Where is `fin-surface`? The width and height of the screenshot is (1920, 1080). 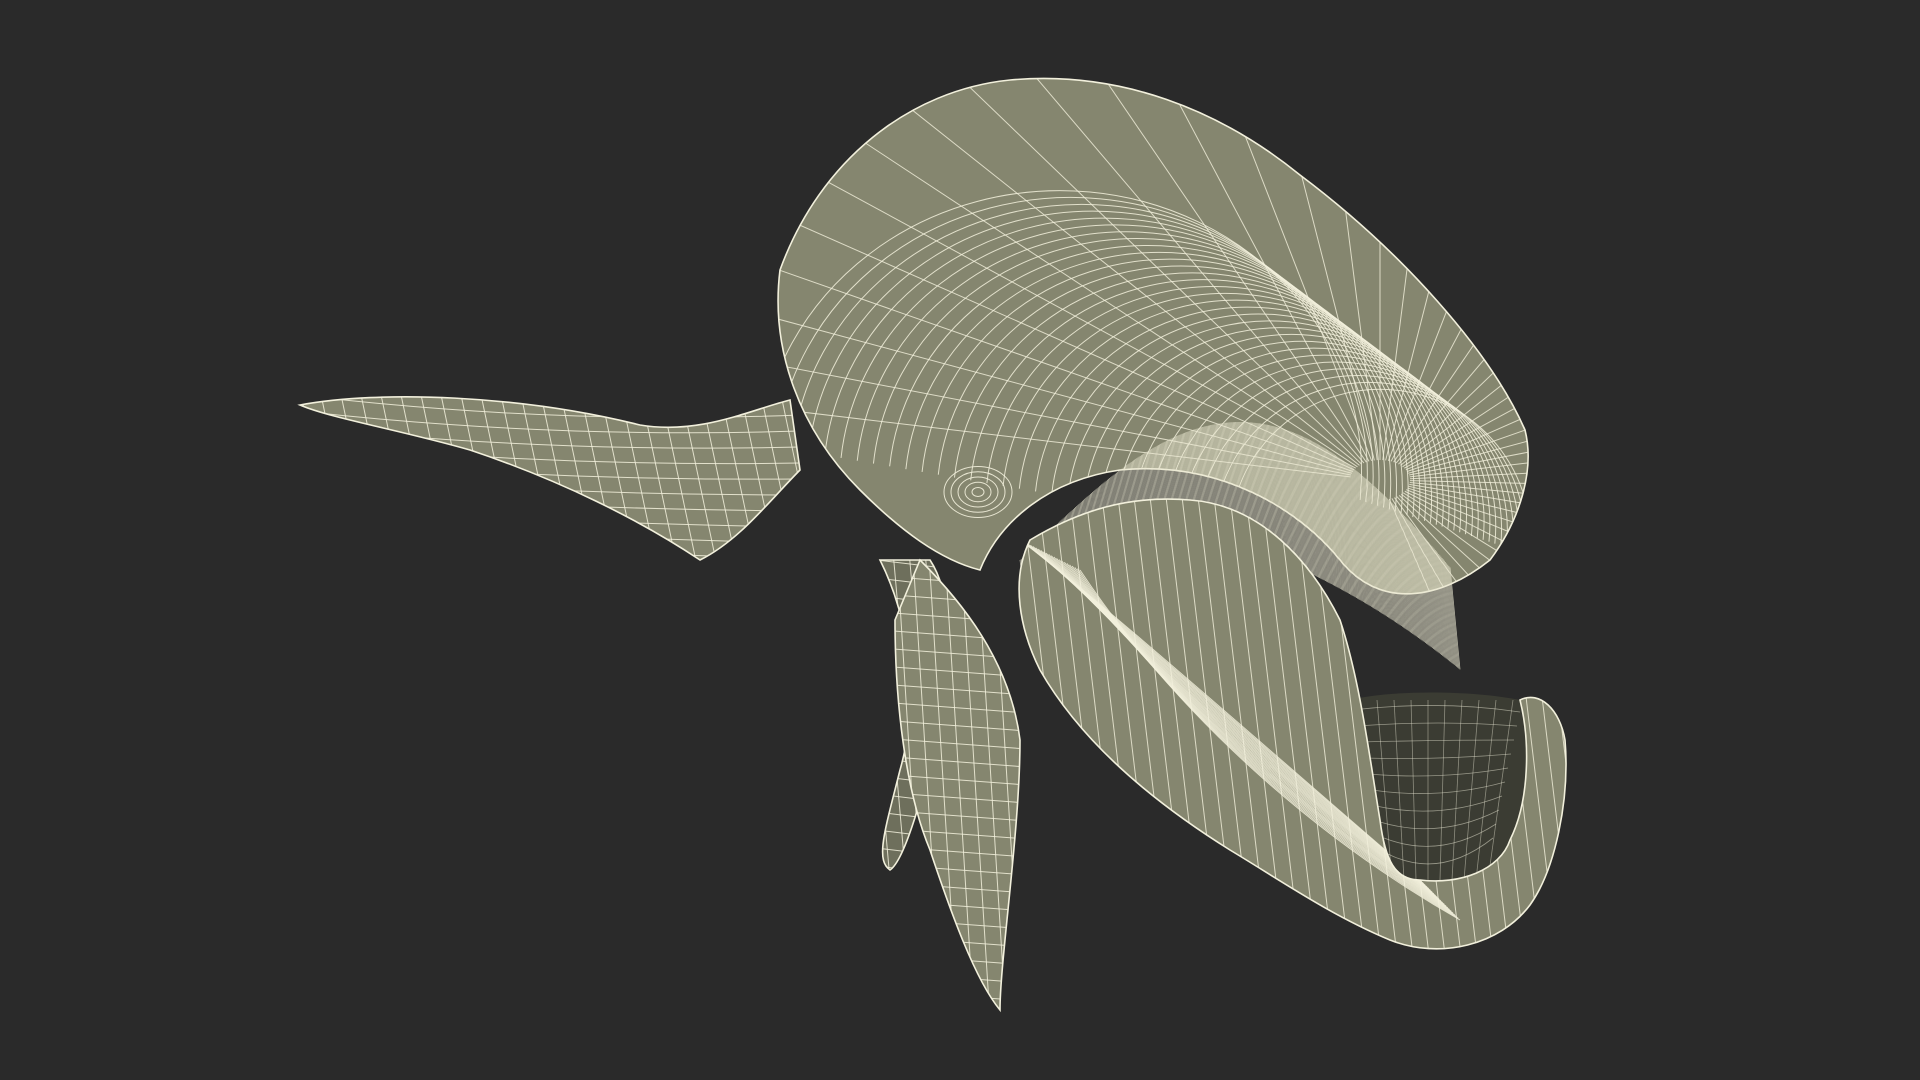
fin-surface is located at coordinates (550, 478).